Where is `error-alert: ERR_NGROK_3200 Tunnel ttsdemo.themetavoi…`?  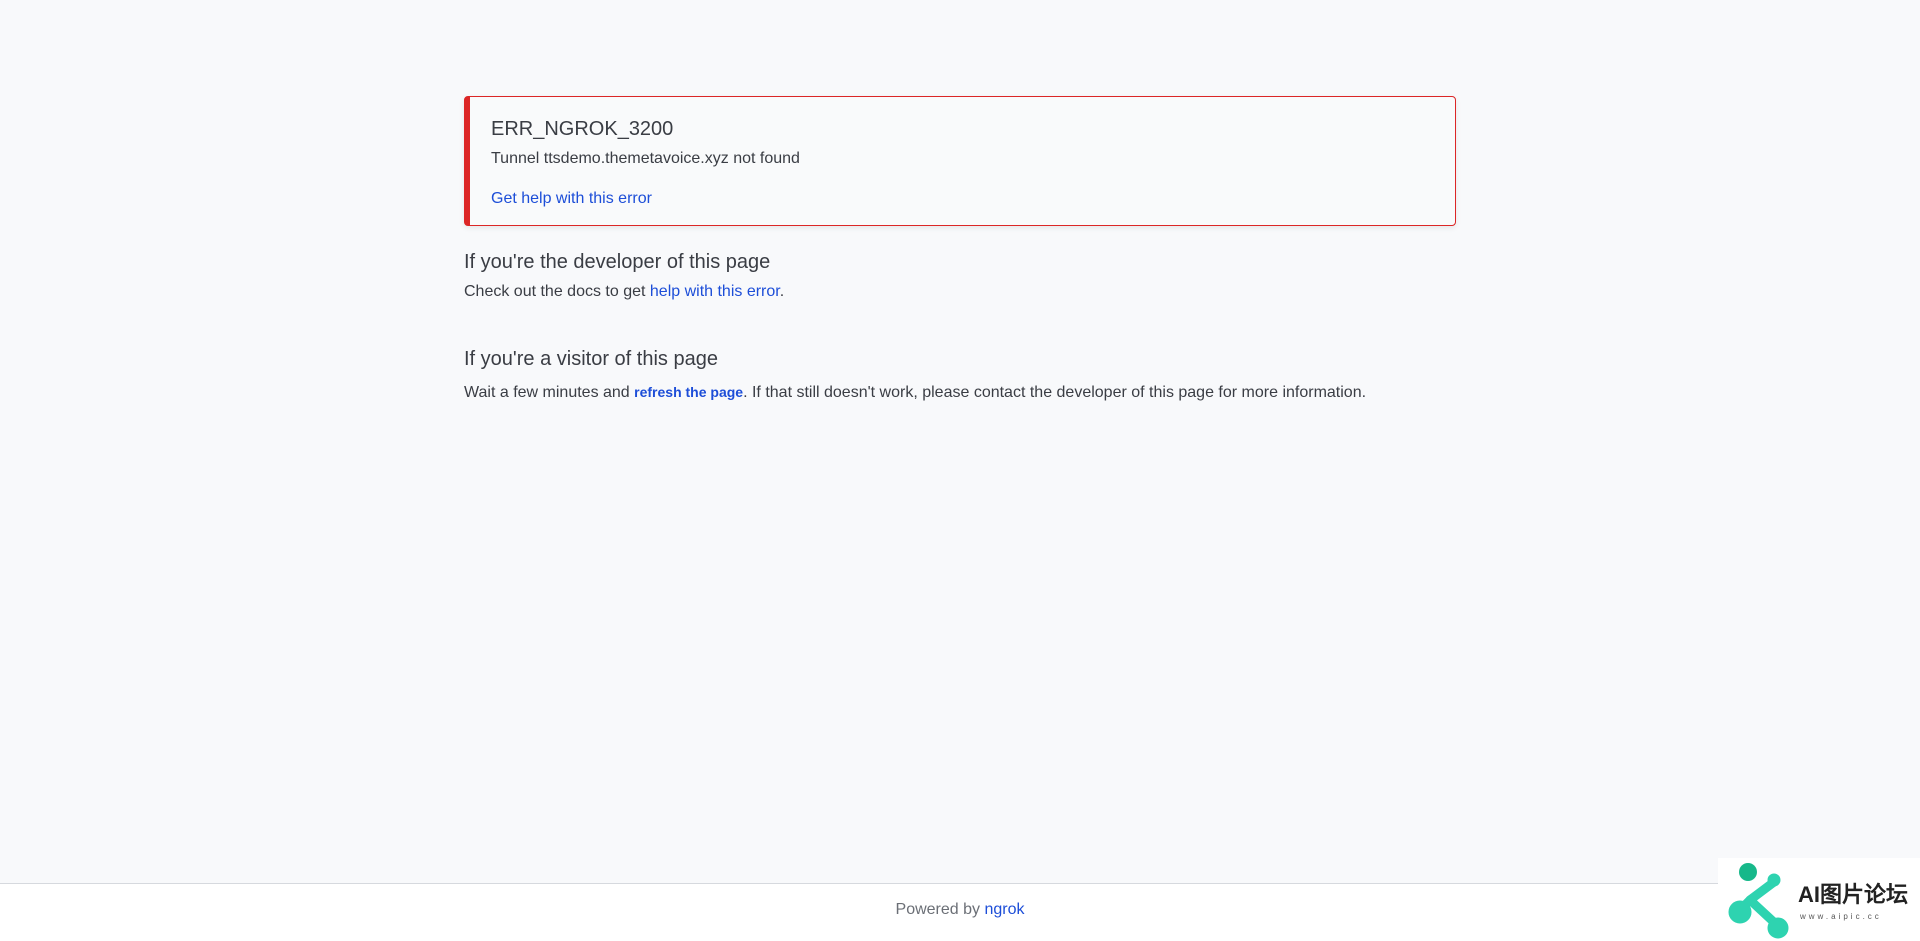 error-alert: ERR_NGROK_3200 Tunnel ttsdemo.themetavoi… is located at coordinates (960, 161).